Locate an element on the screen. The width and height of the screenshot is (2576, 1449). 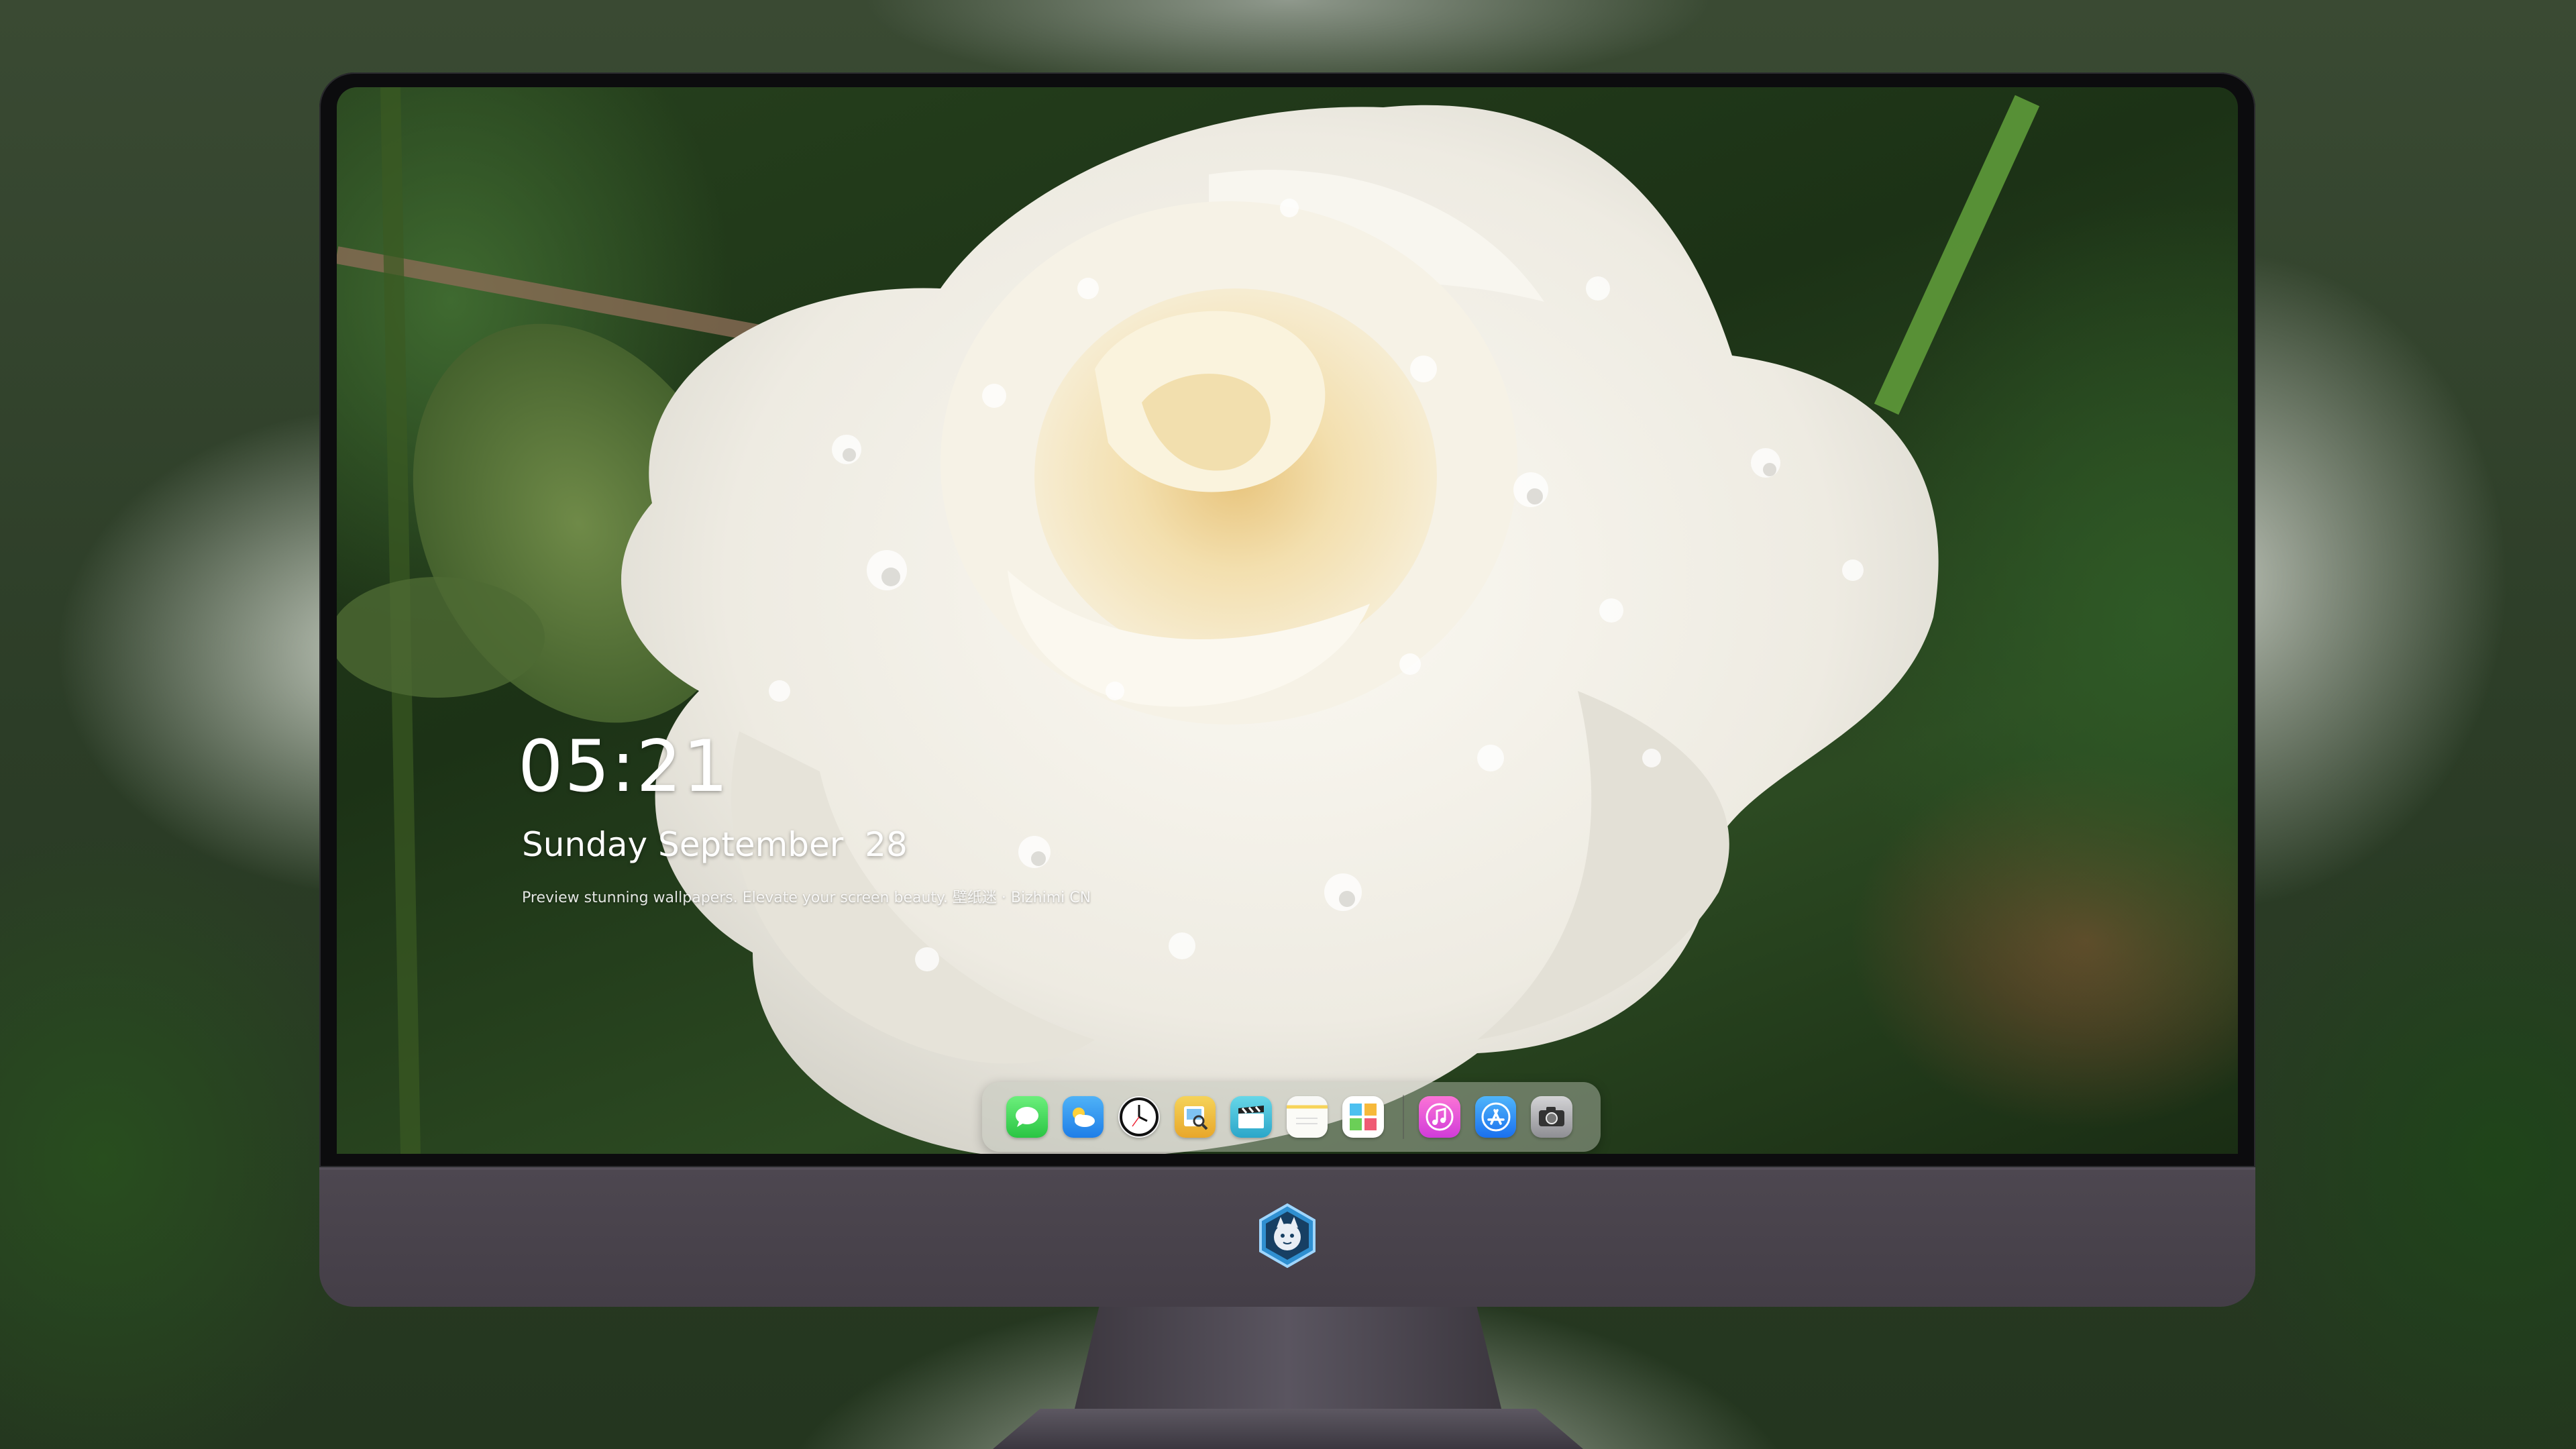
dock is located at coordinates (1291, 1117).